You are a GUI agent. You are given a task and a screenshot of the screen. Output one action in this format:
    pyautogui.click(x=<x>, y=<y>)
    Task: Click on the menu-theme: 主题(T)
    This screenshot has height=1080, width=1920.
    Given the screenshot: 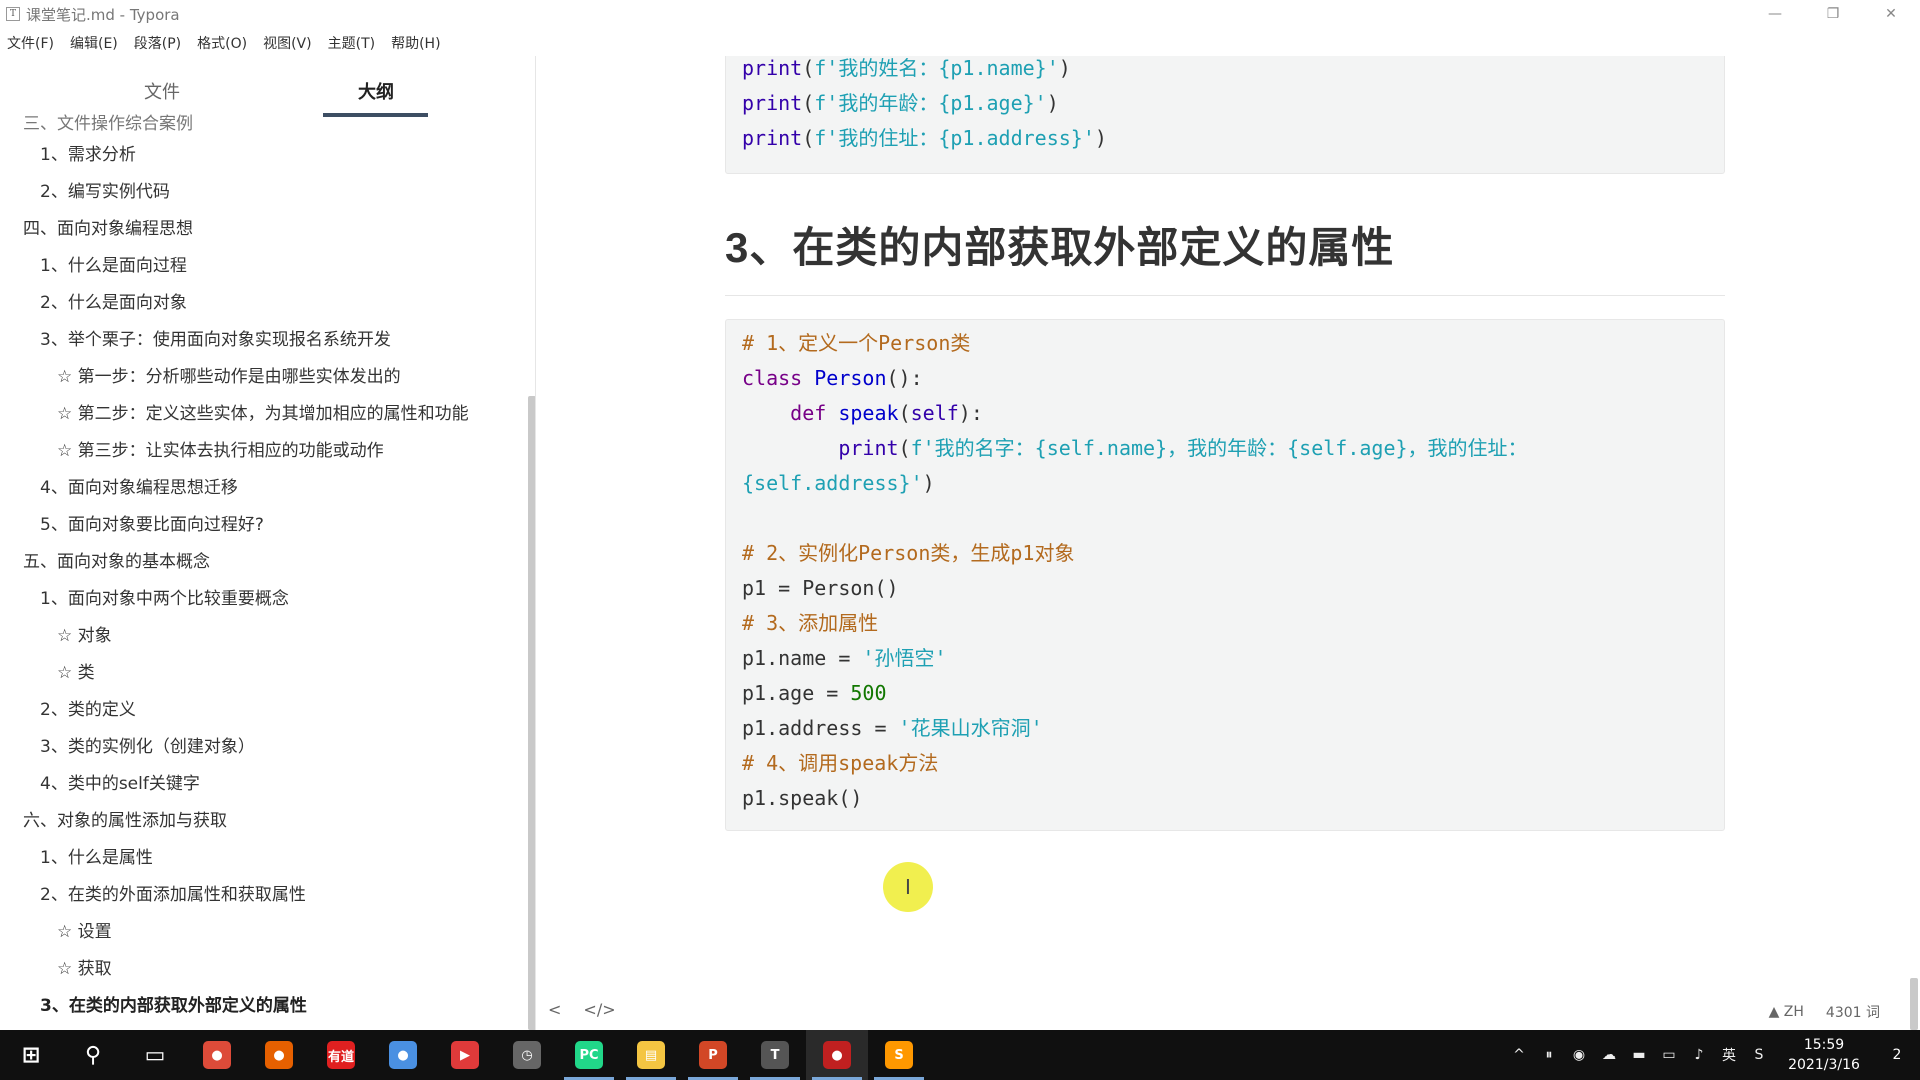 What is the action you would take?
    pyautogui.click(x=351, y=43)
    